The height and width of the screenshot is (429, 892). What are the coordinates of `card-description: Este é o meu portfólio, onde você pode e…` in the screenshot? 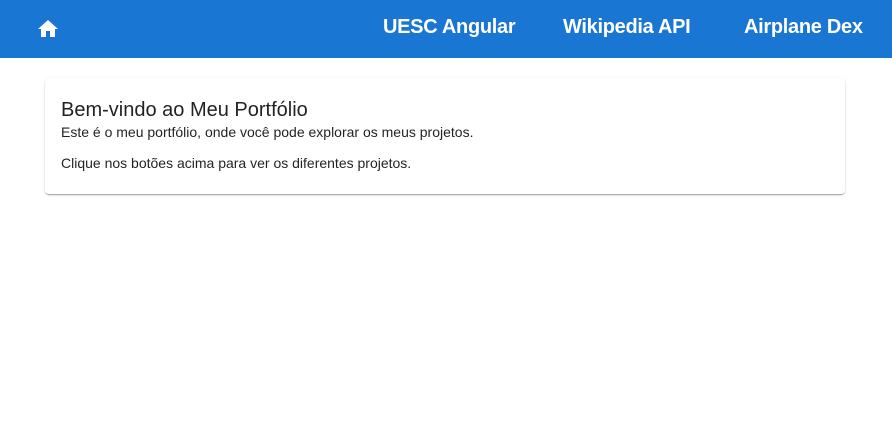 It's located at (267, 132).